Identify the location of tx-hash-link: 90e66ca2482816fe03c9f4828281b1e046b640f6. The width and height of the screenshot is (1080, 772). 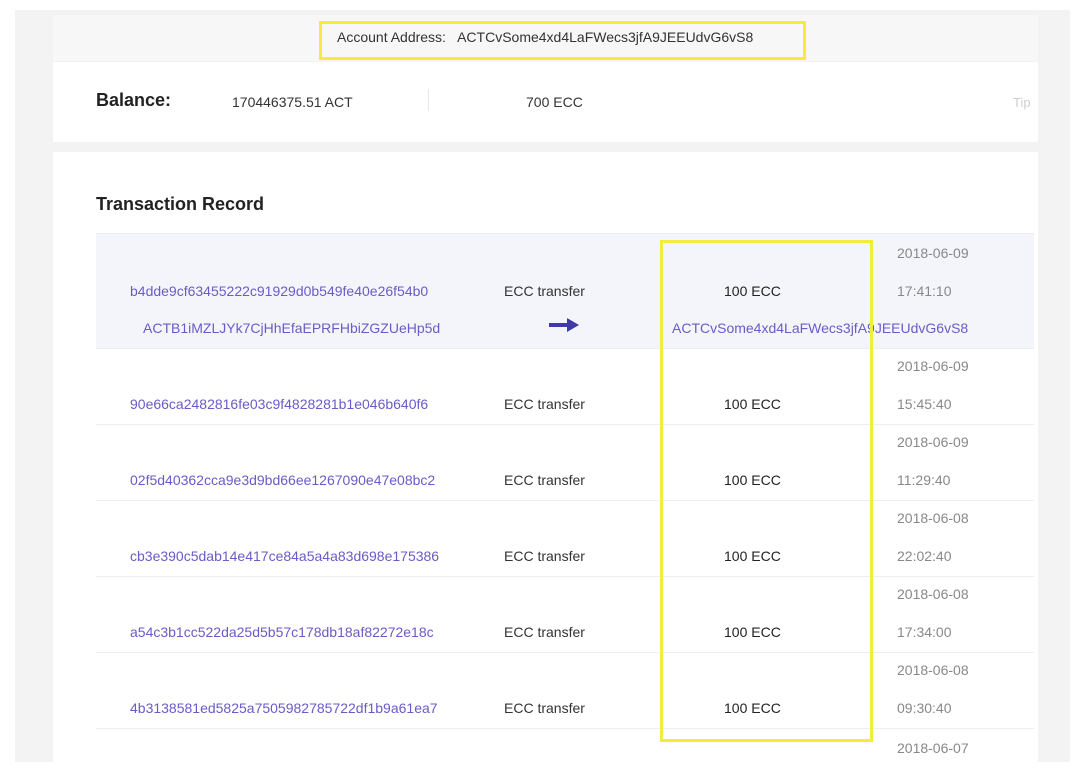
(279, 404).